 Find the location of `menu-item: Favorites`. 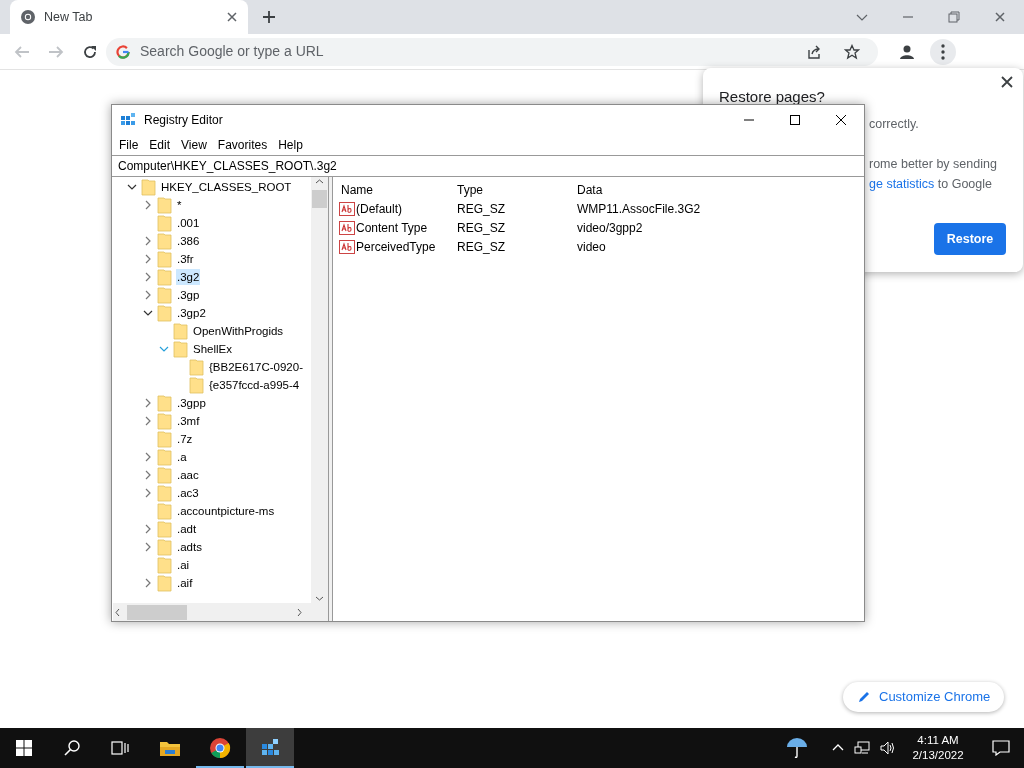

menu-item: Favorites is located at coordinates (245, 145).